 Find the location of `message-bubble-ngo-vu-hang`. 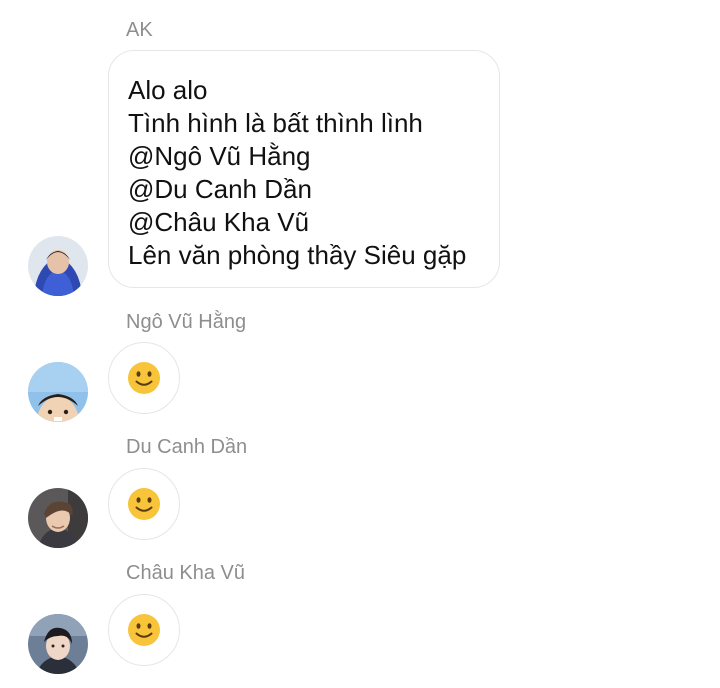

message-bubble-ngo-vu-hang is located at coordinates (144, 378).